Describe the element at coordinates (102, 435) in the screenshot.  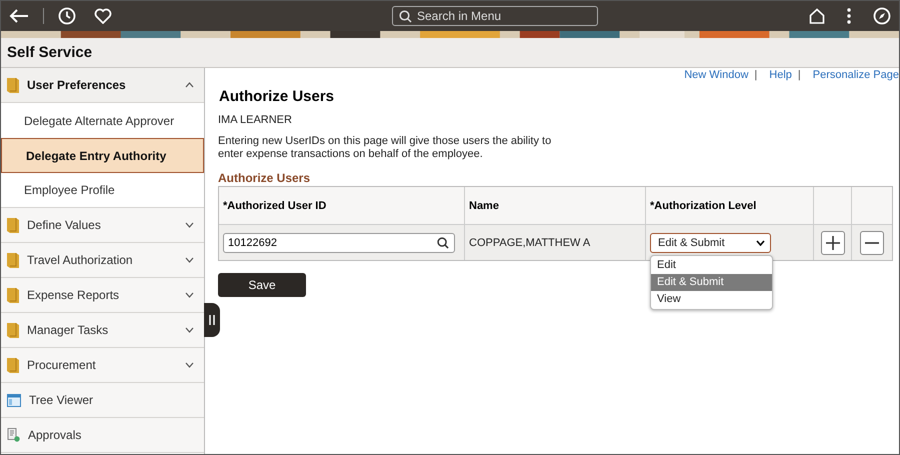
I see `menu-item: Approvals` at that location.